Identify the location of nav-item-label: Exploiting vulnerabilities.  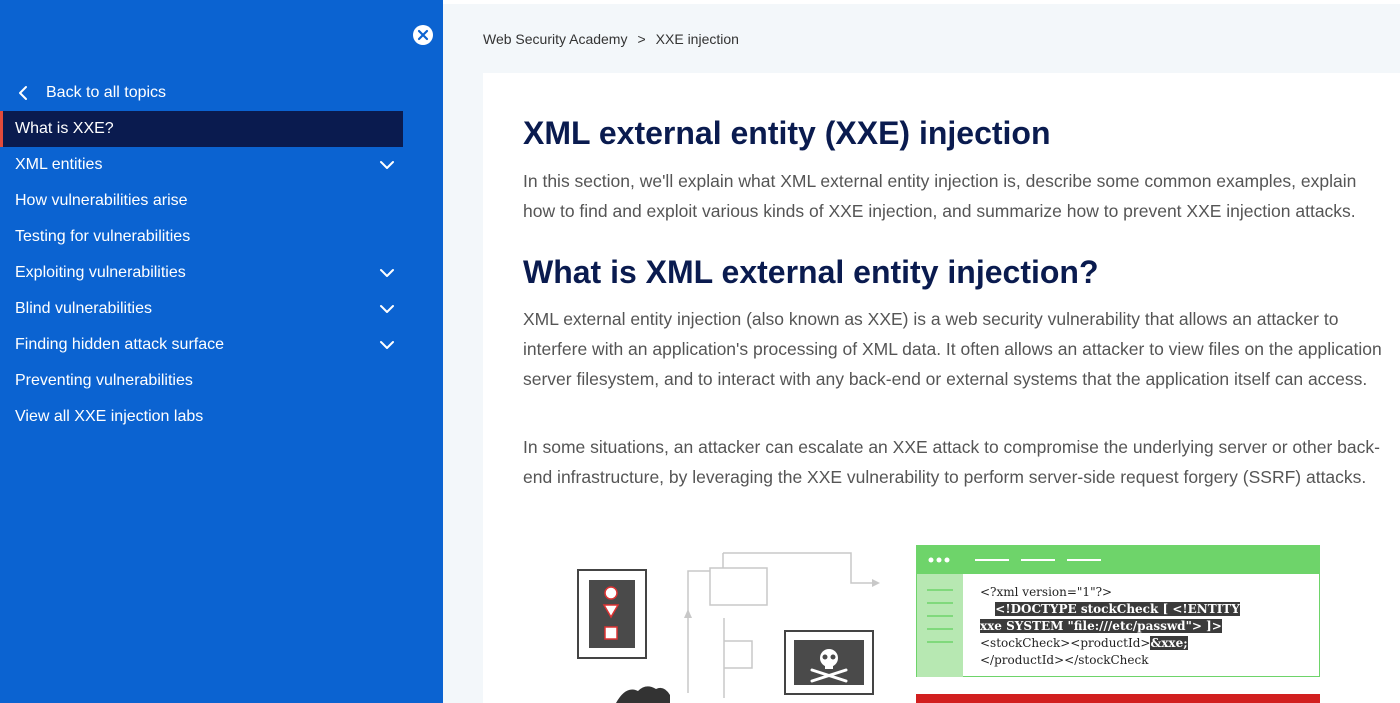
(100, 272).